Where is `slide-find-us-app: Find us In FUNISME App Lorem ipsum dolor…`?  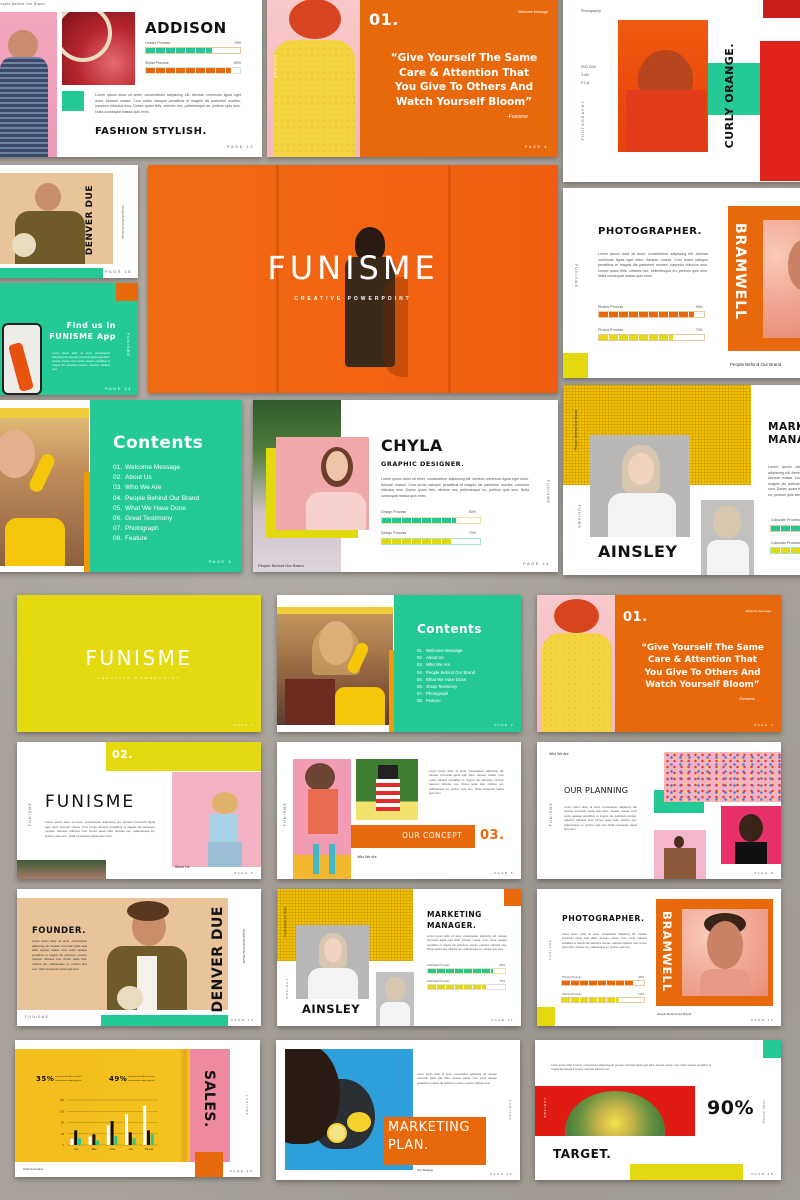 slide-find-us-app: Find us In FUNISME App Lorem ipsum dolor… is located at coordinates (69, 339).